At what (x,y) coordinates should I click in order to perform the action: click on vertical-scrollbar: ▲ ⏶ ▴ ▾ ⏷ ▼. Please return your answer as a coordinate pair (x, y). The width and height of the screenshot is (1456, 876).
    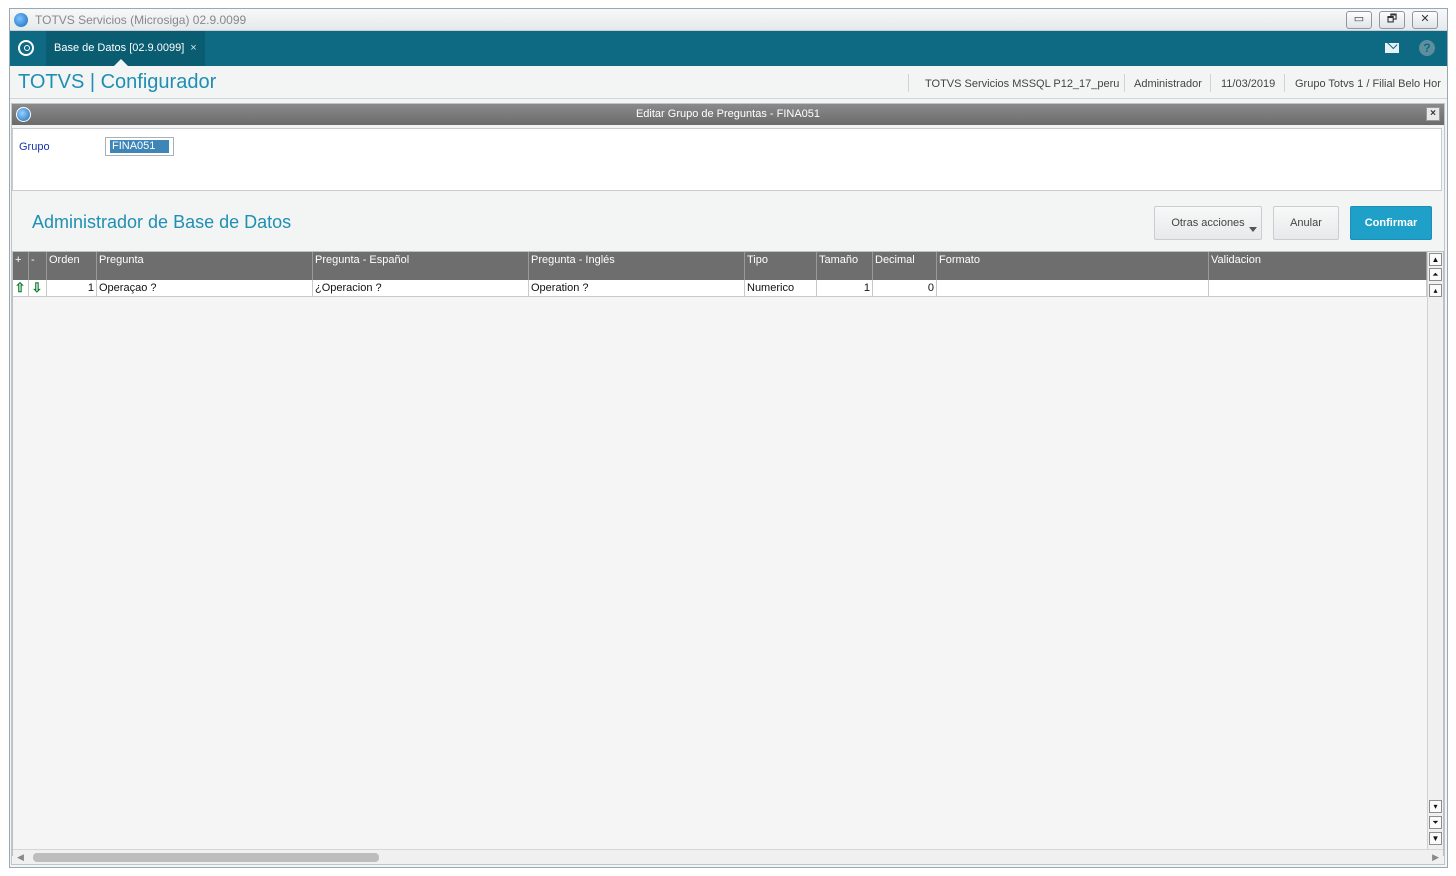
    Looking at the image, I should click on (1435, 553).